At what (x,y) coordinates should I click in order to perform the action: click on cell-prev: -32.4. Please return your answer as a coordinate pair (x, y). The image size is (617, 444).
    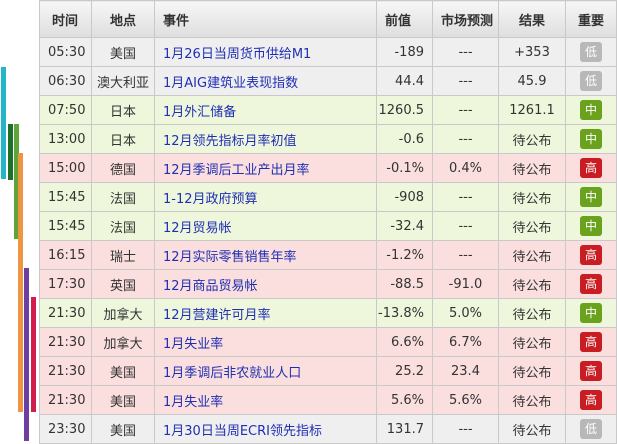
    Looking at the image, I should click on (404, 226).